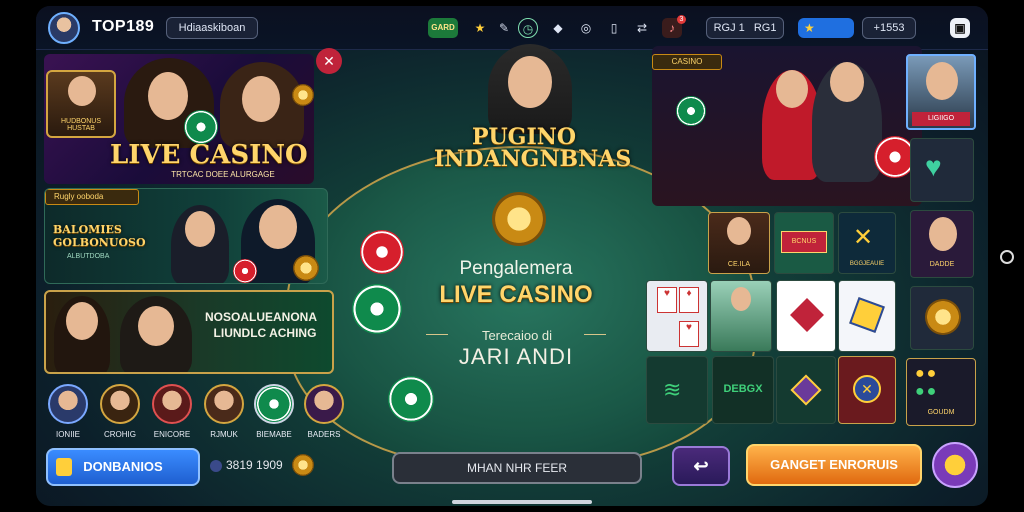  Describe the element at coordinates (933, 166) in the screenshot. I see `heart-icon: ♥` at that location.